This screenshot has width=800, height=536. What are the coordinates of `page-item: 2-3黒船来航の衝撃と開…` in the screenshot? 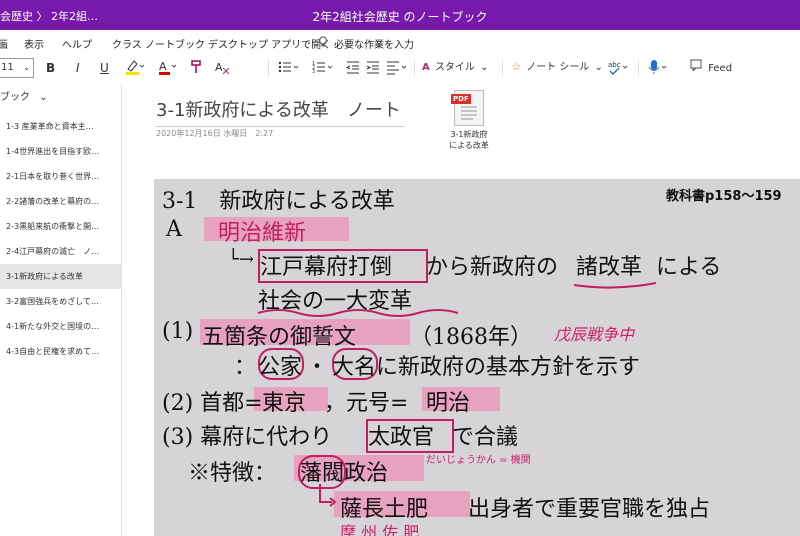 It's located at (60, 226).